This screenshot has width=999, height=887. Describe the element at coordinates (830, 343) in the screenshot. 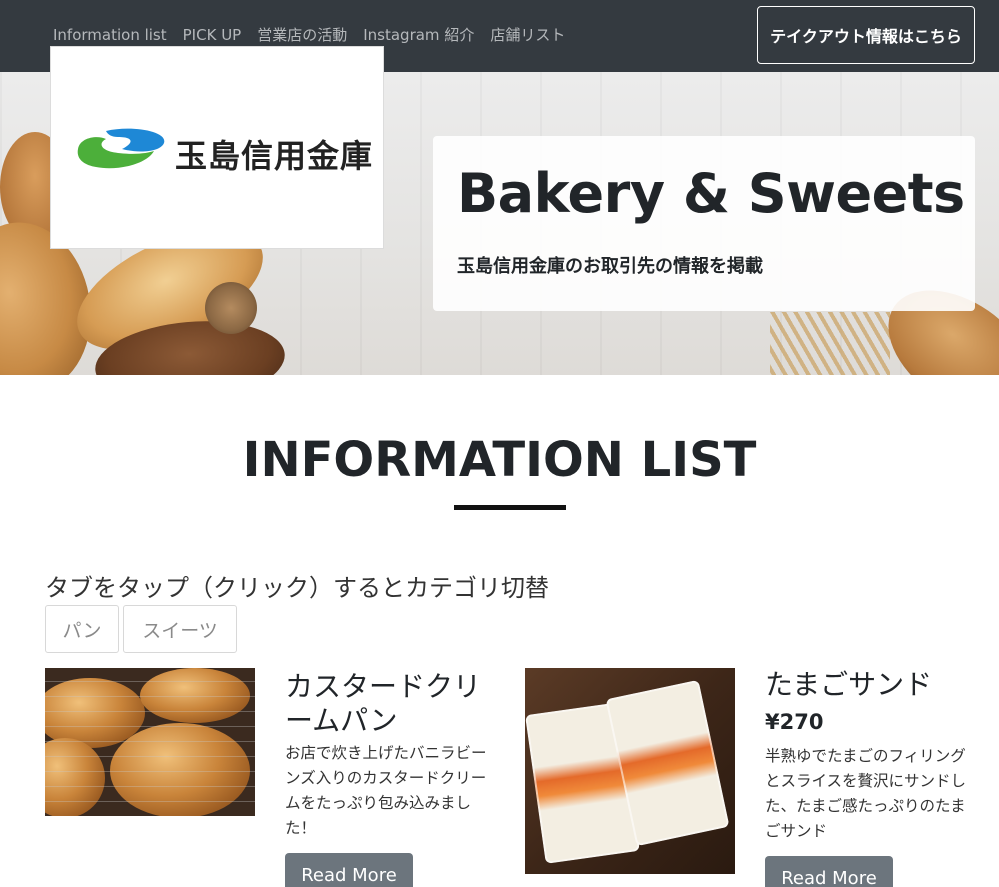

I see `hero-wheat-image` at that location.